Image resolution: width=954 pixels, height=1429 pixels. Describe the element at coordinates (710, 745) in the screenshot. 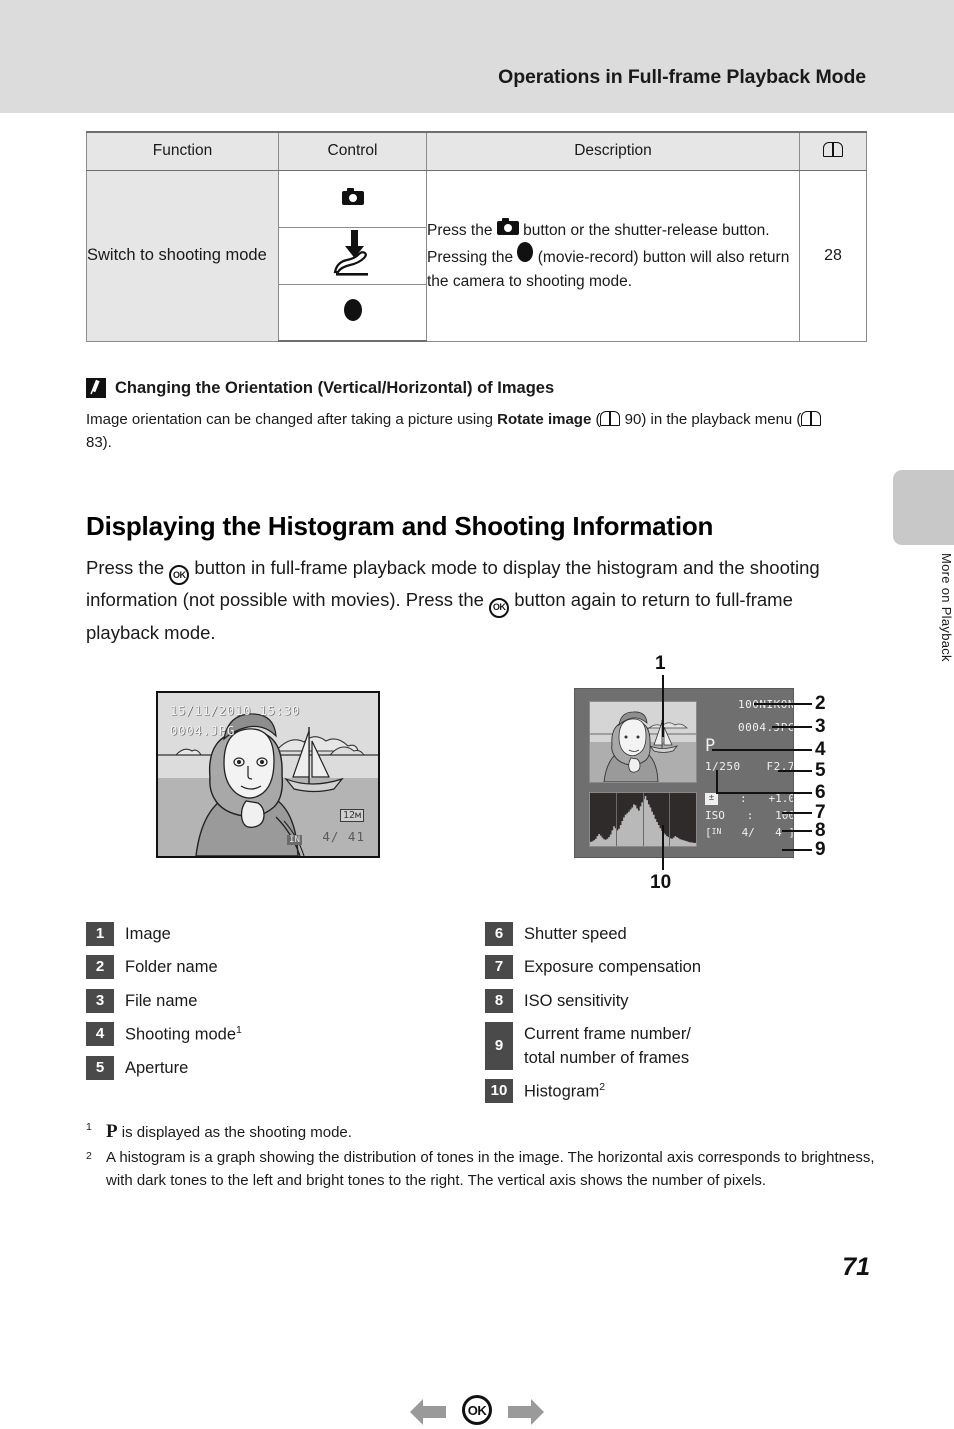

I see `right-screen-shooting-mode: P` at that location.